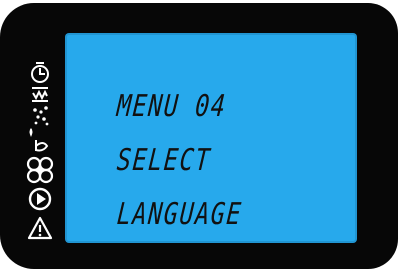 The width and height of the screenshot is (404, 271). What do you see at coordinates (40, 228) in the screenshot?
I see `warning-icon` at bounding box center [40, 228].